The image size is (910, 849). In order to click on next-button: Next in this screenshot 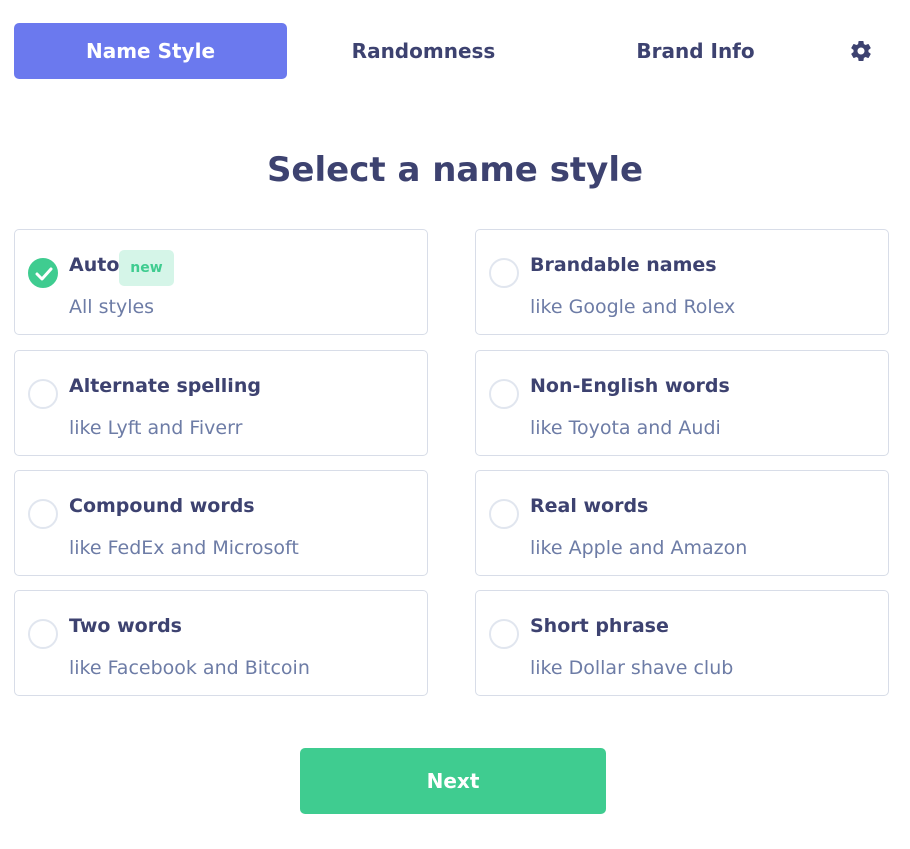, I will do `click(453, 781)`.